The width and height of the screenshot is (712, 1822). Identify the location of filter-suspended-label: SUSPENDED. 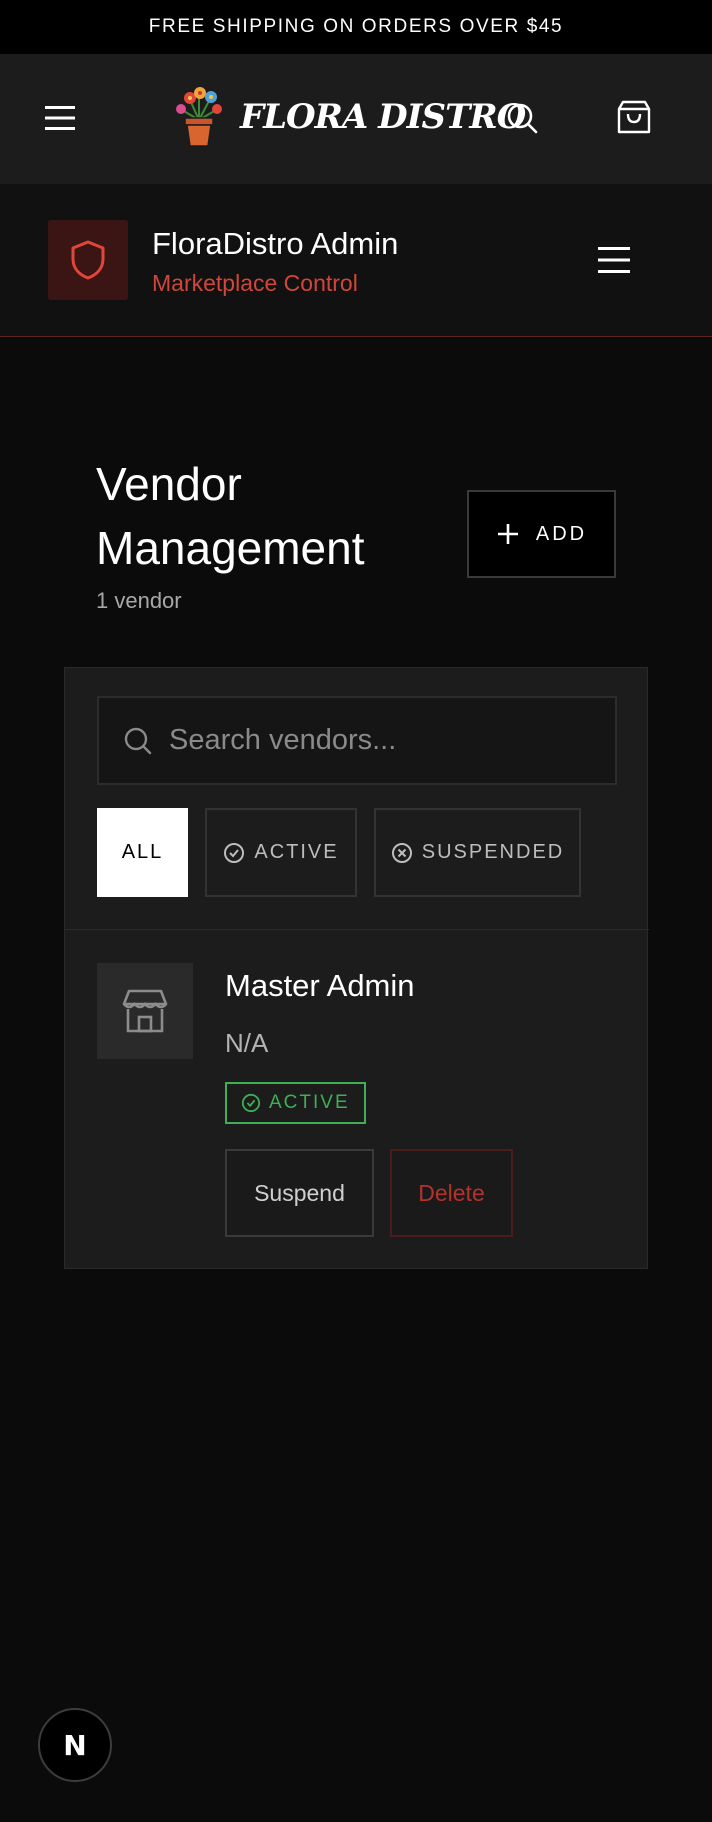
(493, 852).